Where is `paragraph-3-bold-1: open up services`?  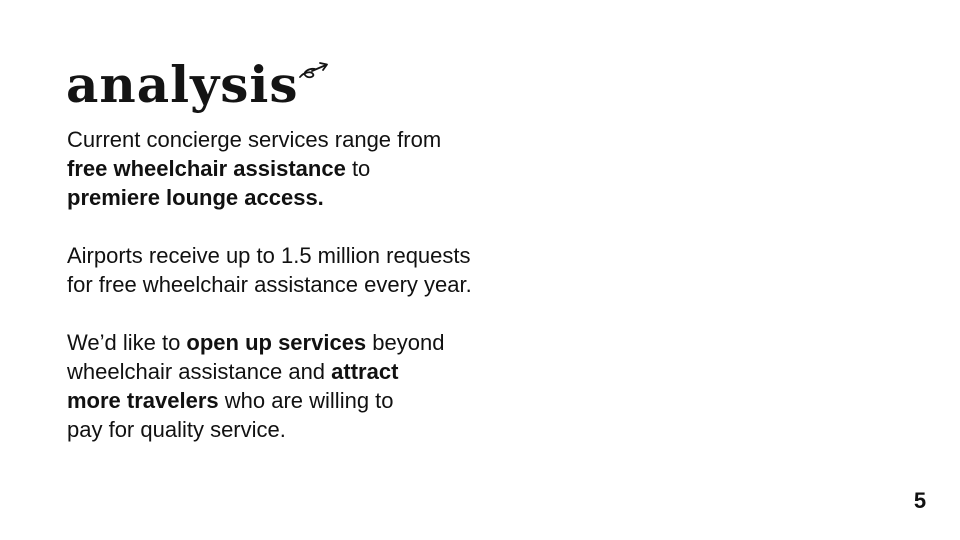 paragraph-3-bold-1: open up services is located at coordinates (276, 342).